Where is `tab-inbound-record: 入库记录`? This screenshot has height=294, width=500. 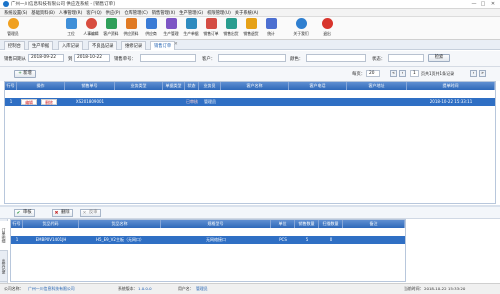
tab-inbound-record: 入库记录 is located at coordinates (71, 45).